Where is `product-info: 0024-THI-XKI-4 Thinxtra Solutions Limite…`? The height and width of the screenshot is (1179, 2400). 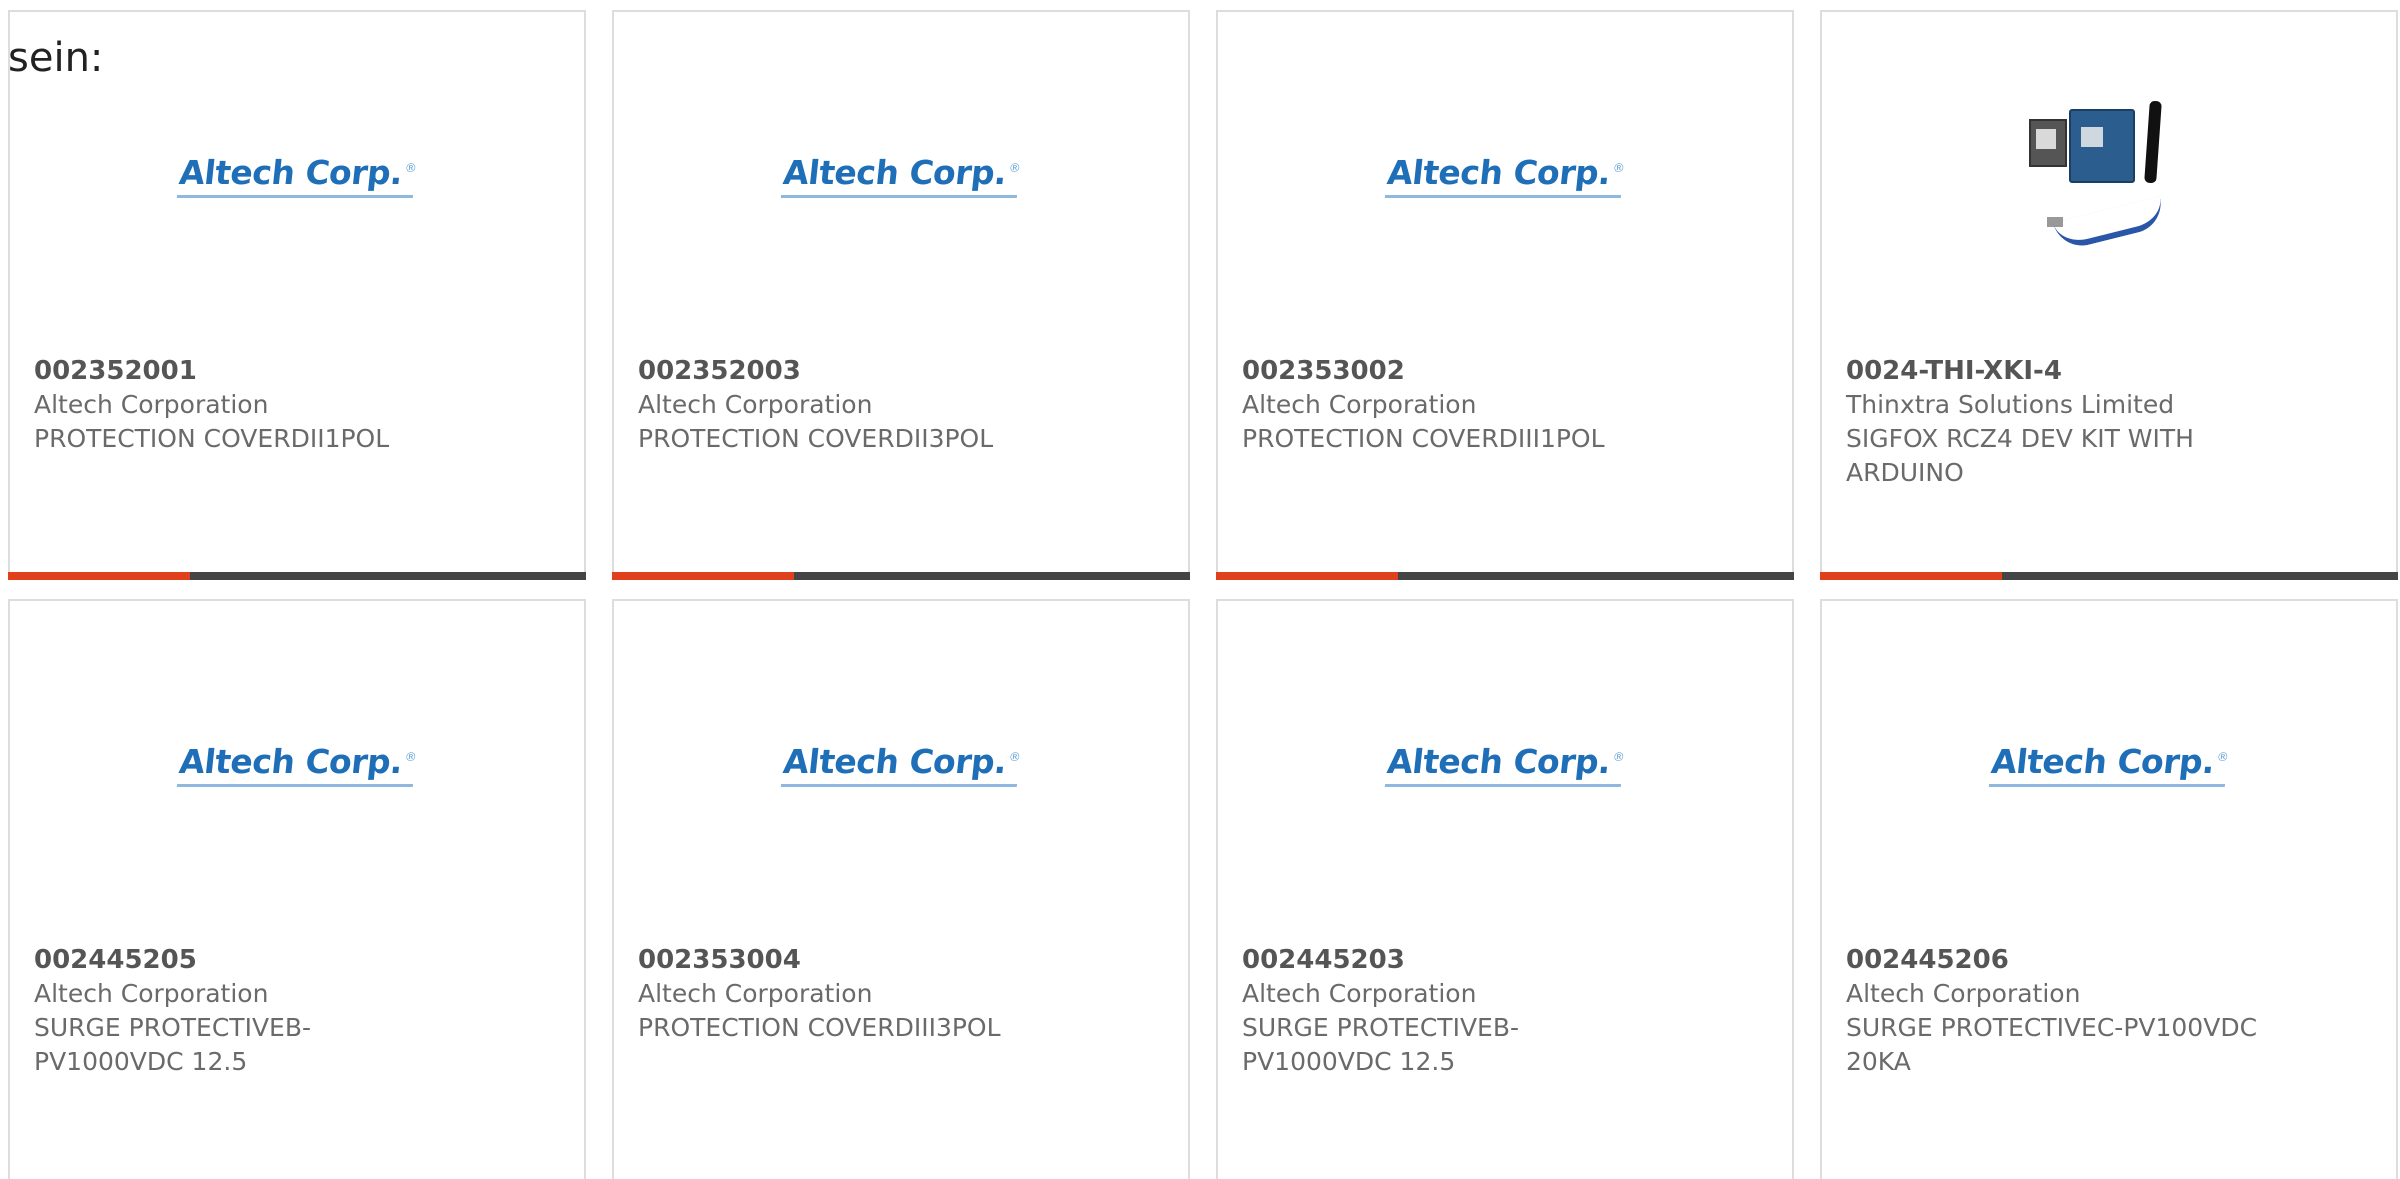
product-info: 0024-THI-XKI-4 Thinxtra Solutions Limite… is located at coordinates (2109, 422).